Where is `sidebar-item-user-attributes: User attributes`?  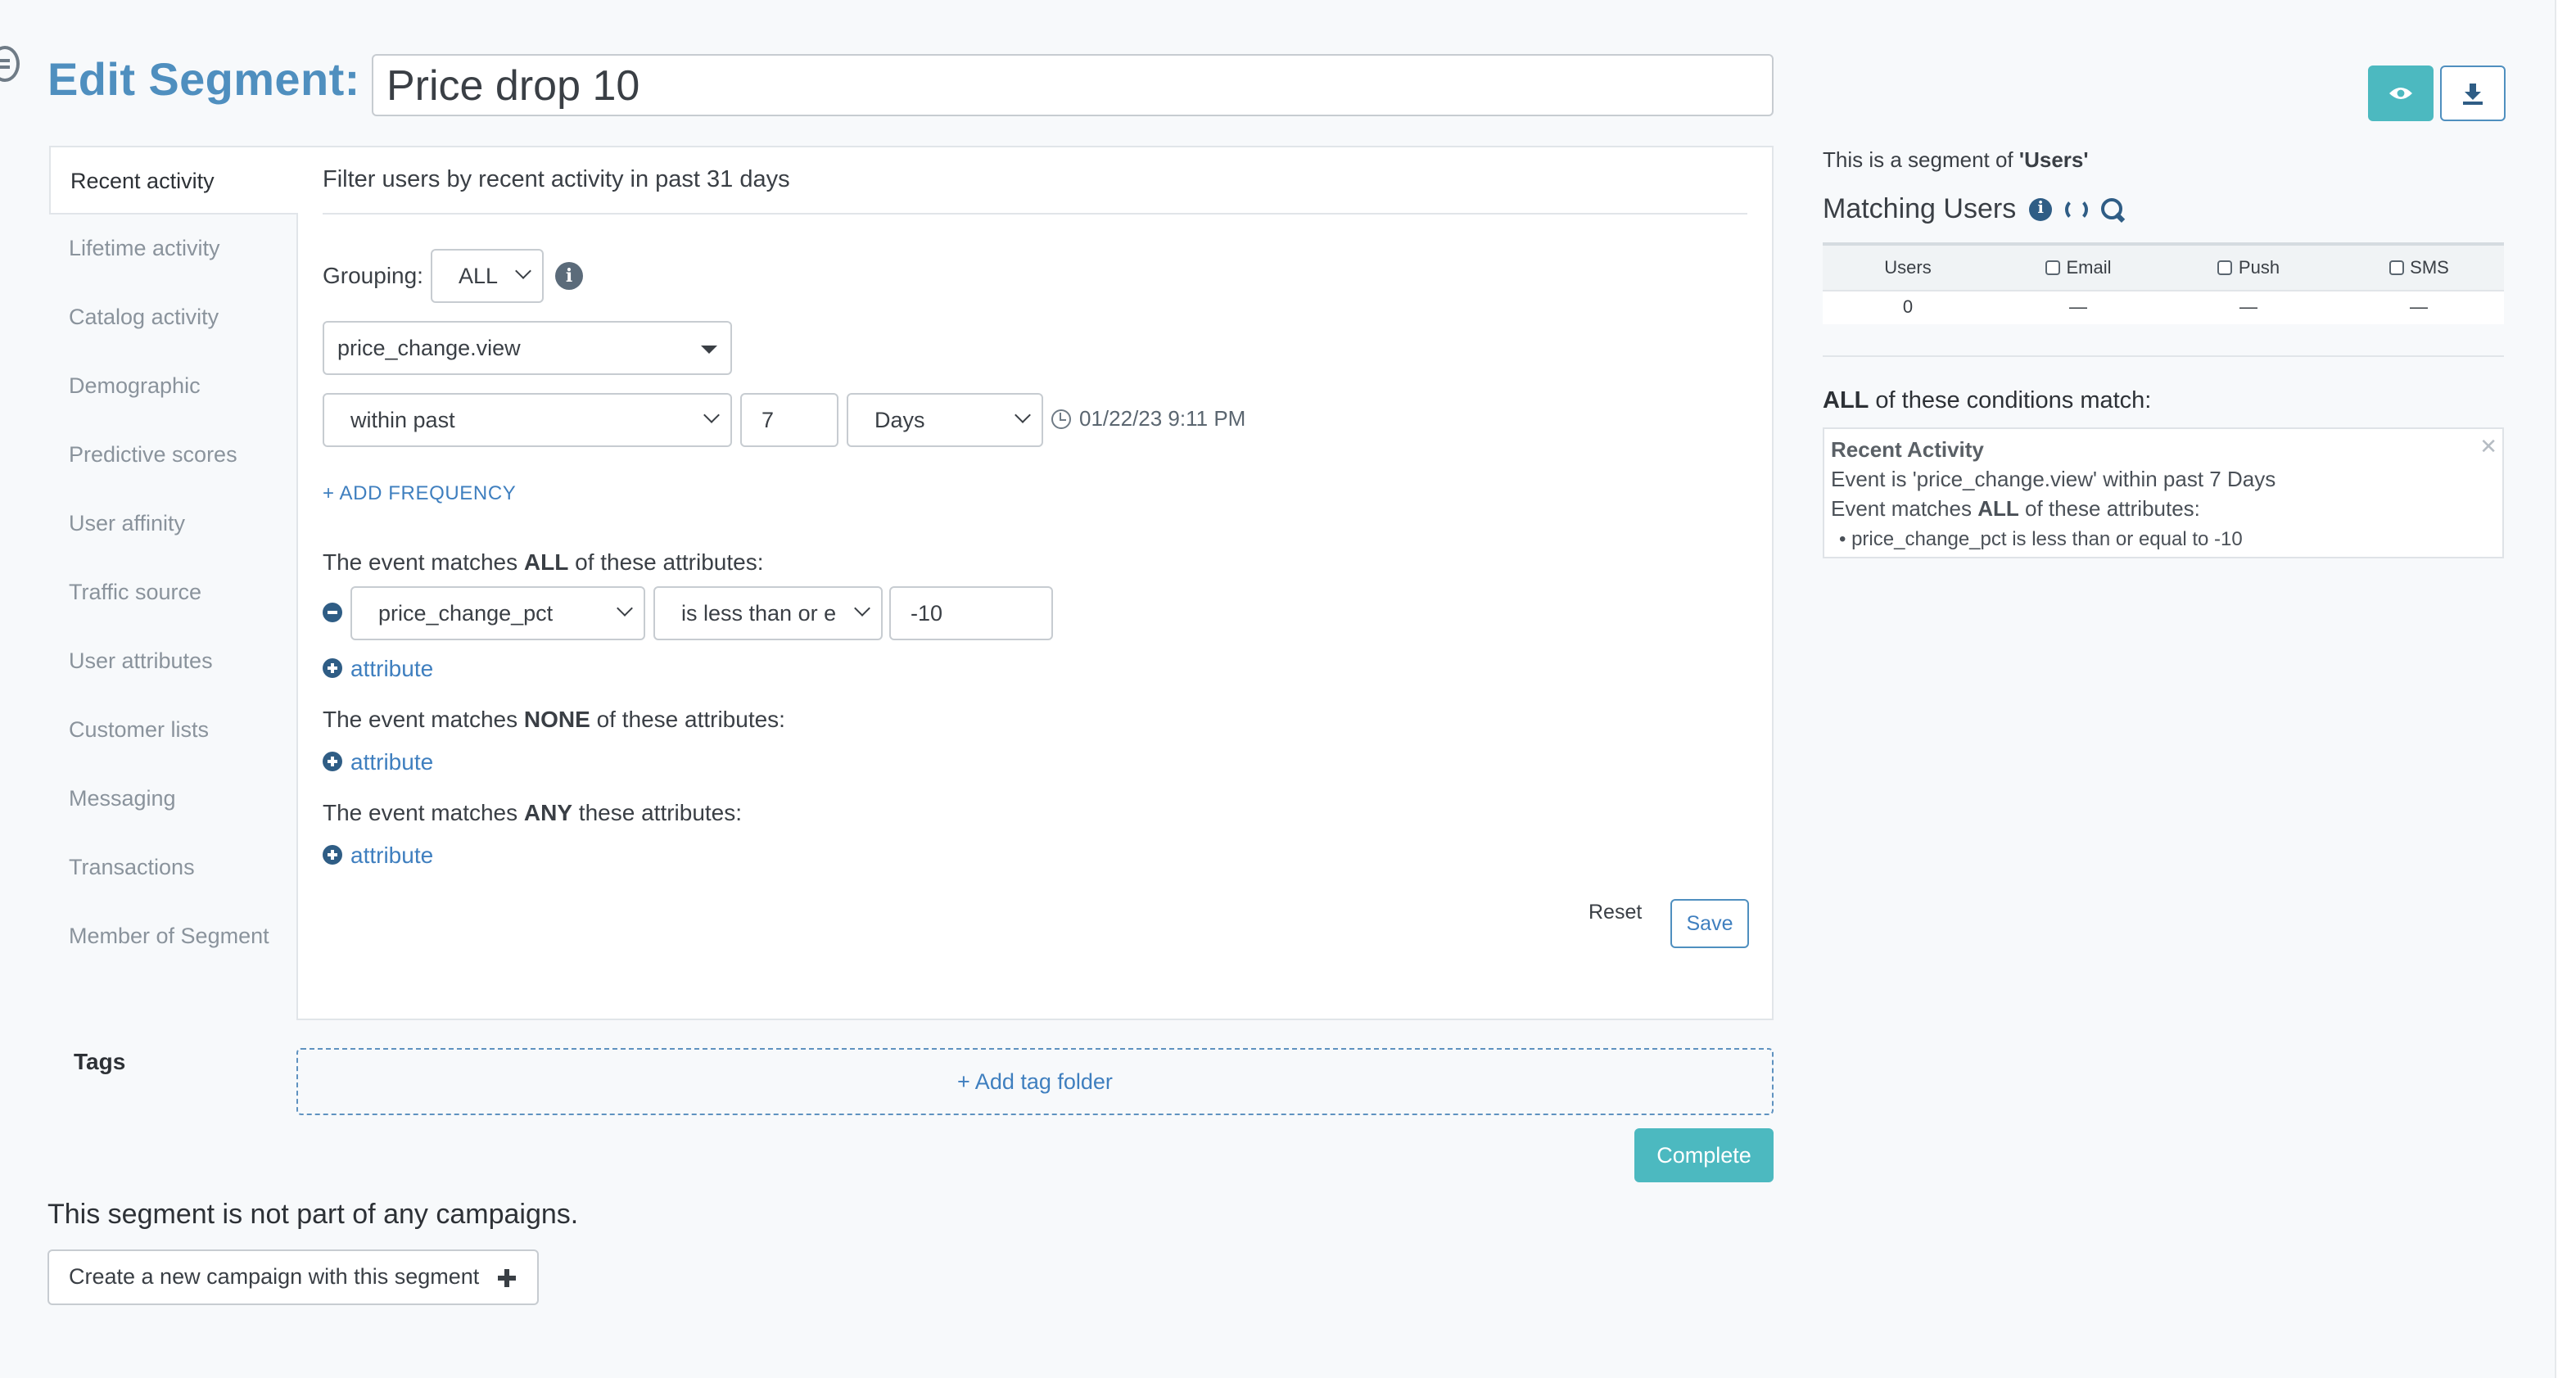 sidebar-item-user-attributes: User attributes is located at coordinates (173, 661).